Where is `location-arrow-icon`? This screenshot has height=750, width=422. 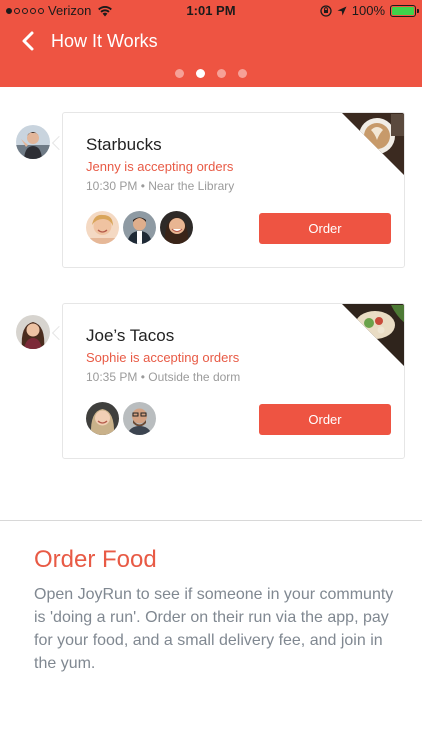 location-arrow-icon is located at coordinates (342, 10).